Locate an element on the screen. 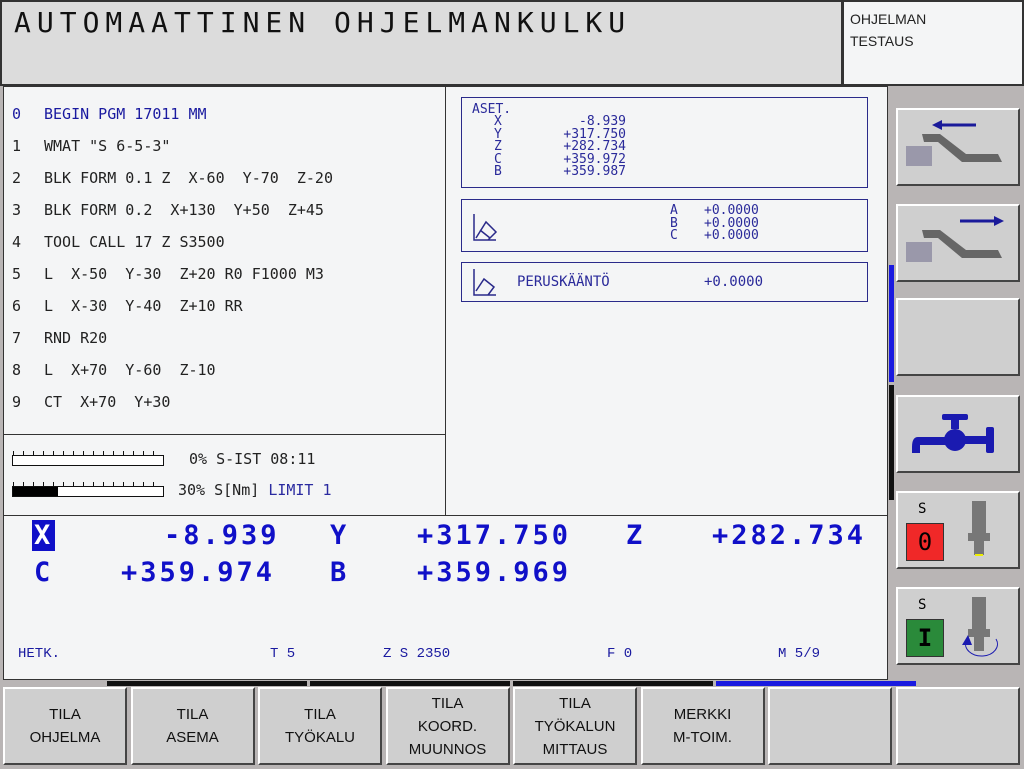 Image resolution: width=1024 pixels, height=769 pixels. program-line: 9 CT X+70 Y+30 is located at coordinates (91, 402).